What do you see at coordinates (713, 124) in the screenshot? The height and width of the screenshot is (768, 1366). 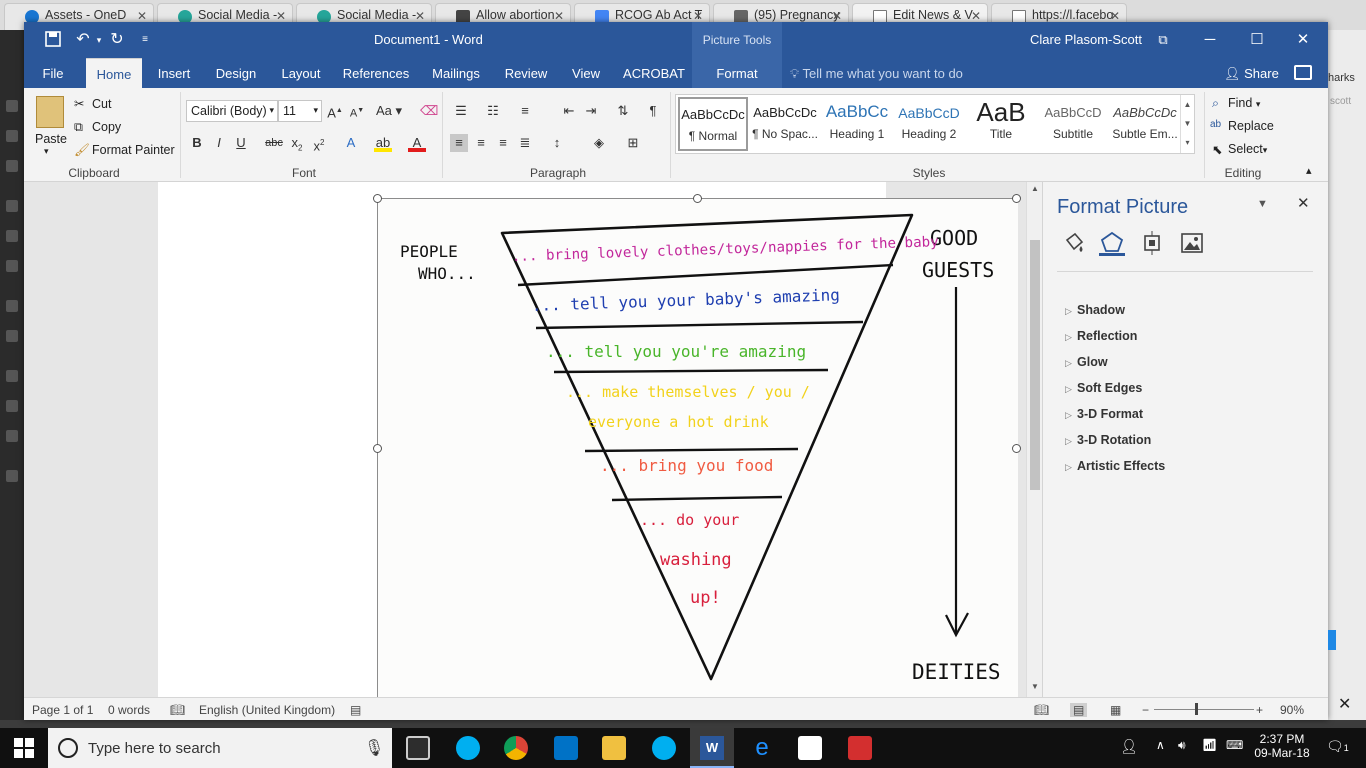 I see `style-normal: AaBbCcDc ¶ Normal` at bounding box center [713, 124].